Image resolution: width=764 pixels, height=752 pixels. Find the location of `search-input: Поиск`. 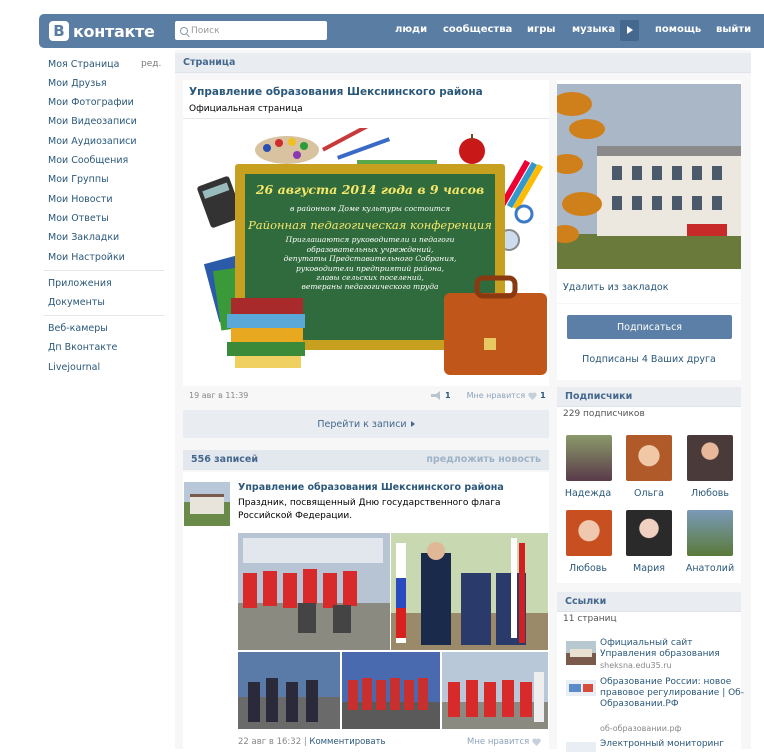

search-input: Поиск is located at coordinates (251, 30).